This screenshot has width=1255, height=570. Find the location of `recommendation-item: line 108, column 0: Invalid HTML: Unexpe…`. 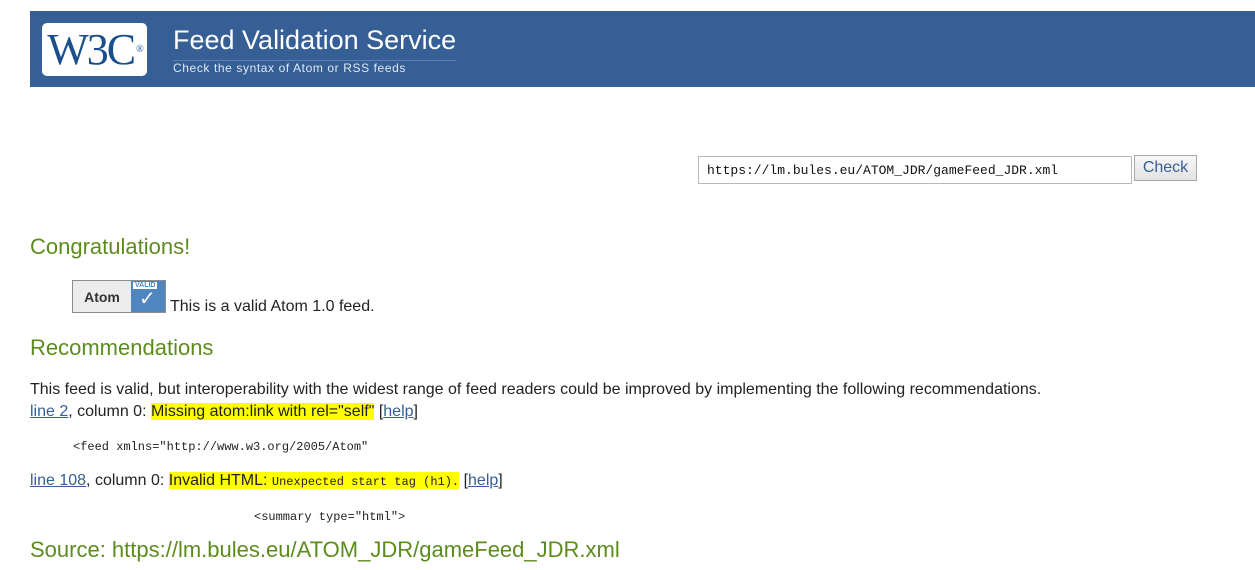

recommendation-item: line 108, column 0: Invalid HTML: Unexpe… is located at coordinates (266, 481).